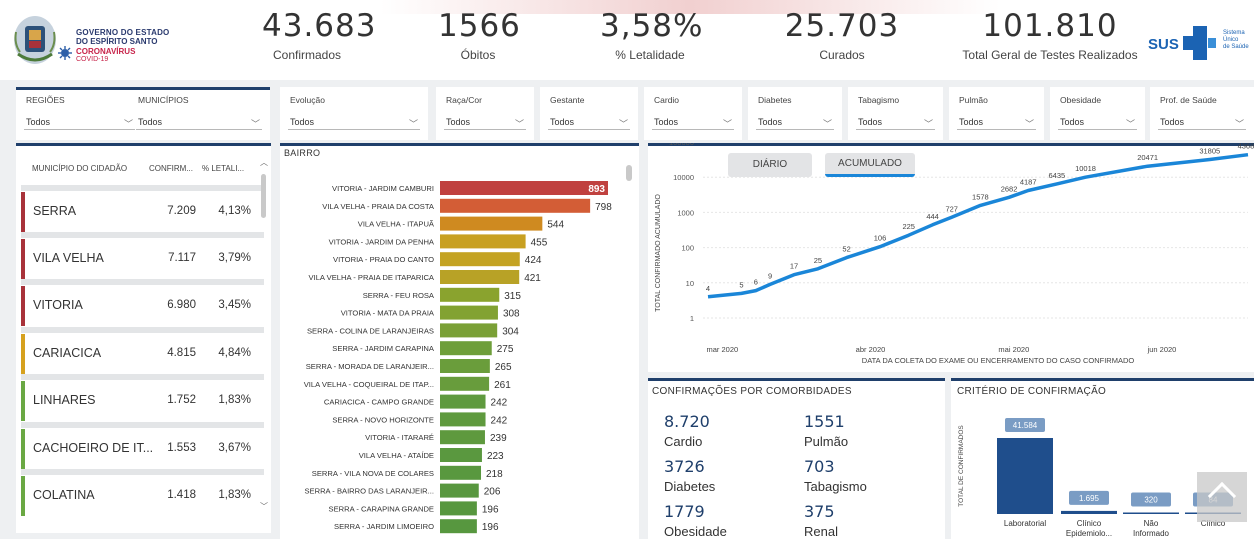 The height and width of the screenshot is (539, 1254). I want to click on diabetes-label: Diabetes, so click(690, 486).